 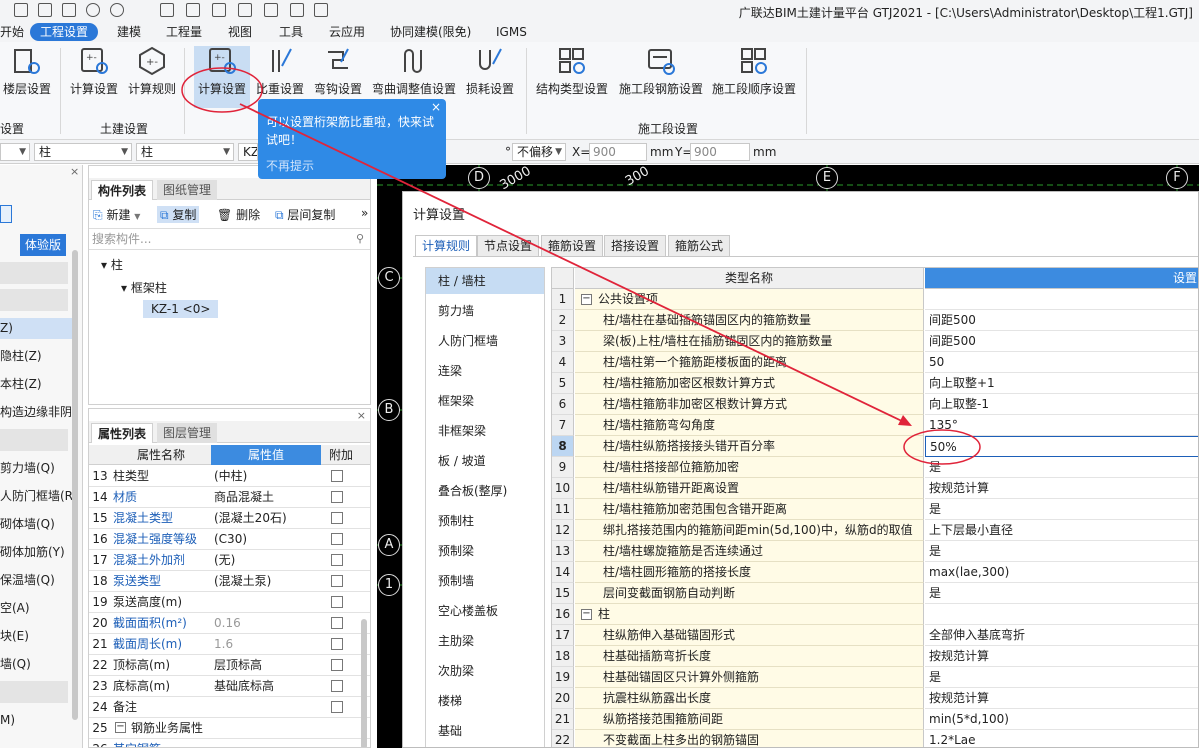 What do you see at coordinates (268, 686) in the screenshot?
I see `property-value: 基础底标高` at bounding box center [268, 686].